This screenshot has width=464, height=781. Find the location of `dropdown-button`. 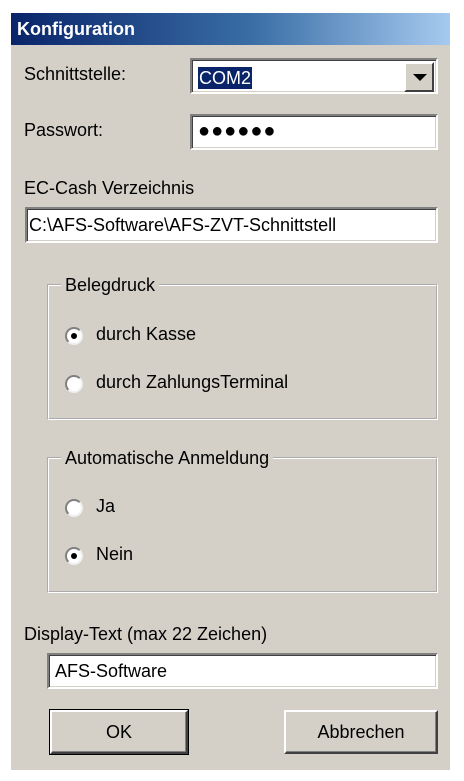

dropdown-button is located at coordinates (419, 77).